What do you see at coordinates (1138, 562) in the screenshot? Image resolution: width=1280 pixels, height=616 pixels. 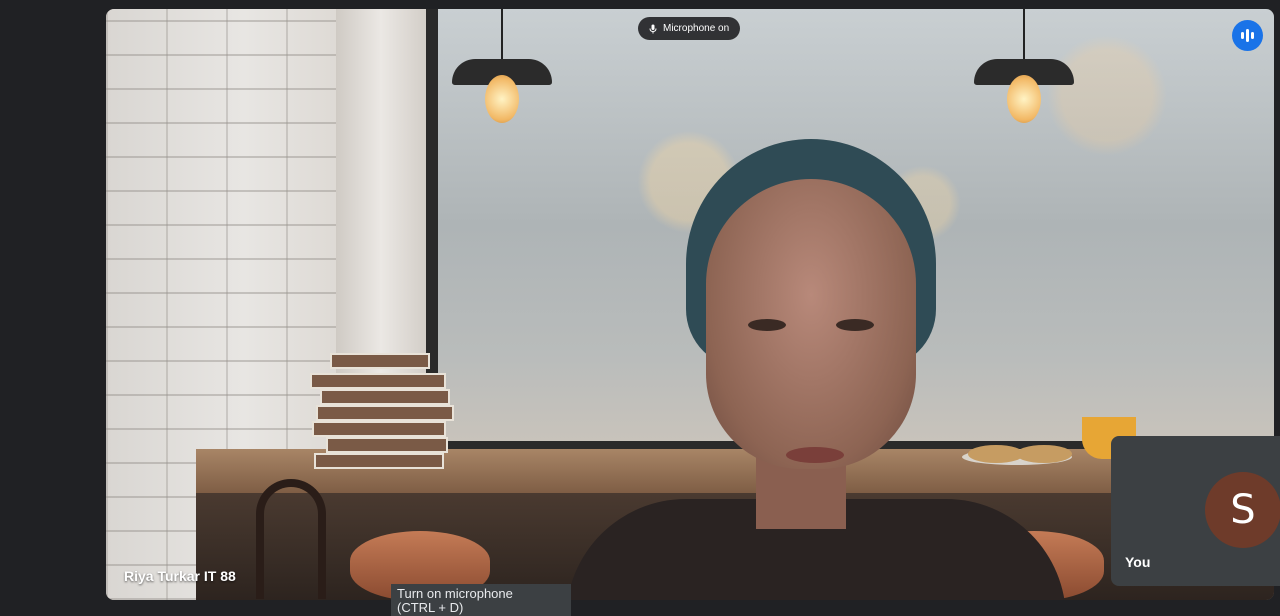 I see `self-view-label: You` at bounding box center [1138, 562].